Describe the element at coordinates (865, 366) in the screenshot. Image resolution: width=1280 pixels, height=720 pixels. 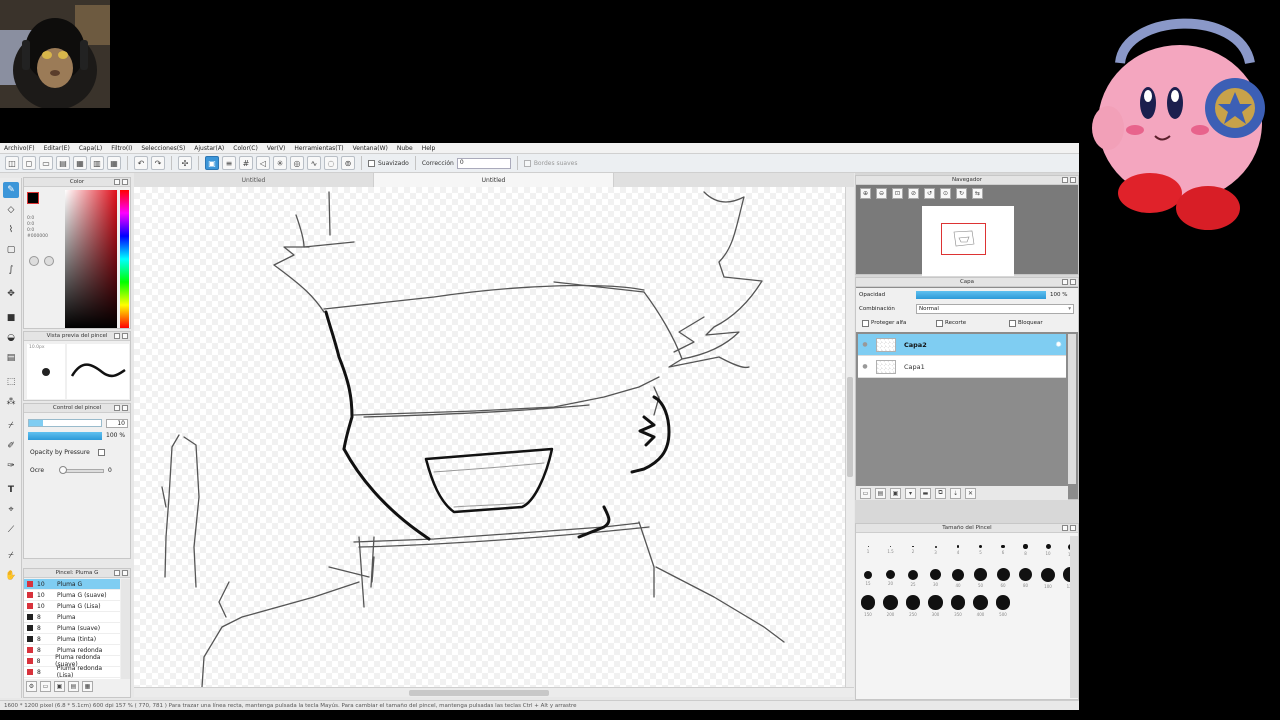
I see `visibility-icon: ●` at that location.